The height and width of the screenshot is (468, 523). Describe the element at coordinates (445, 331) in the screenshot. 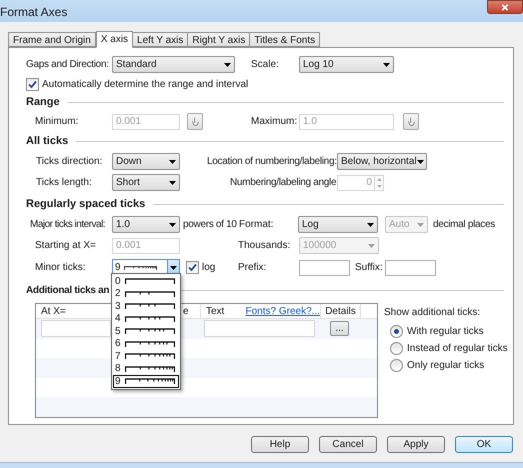

I see `field-label: With regular ticks` at that location.